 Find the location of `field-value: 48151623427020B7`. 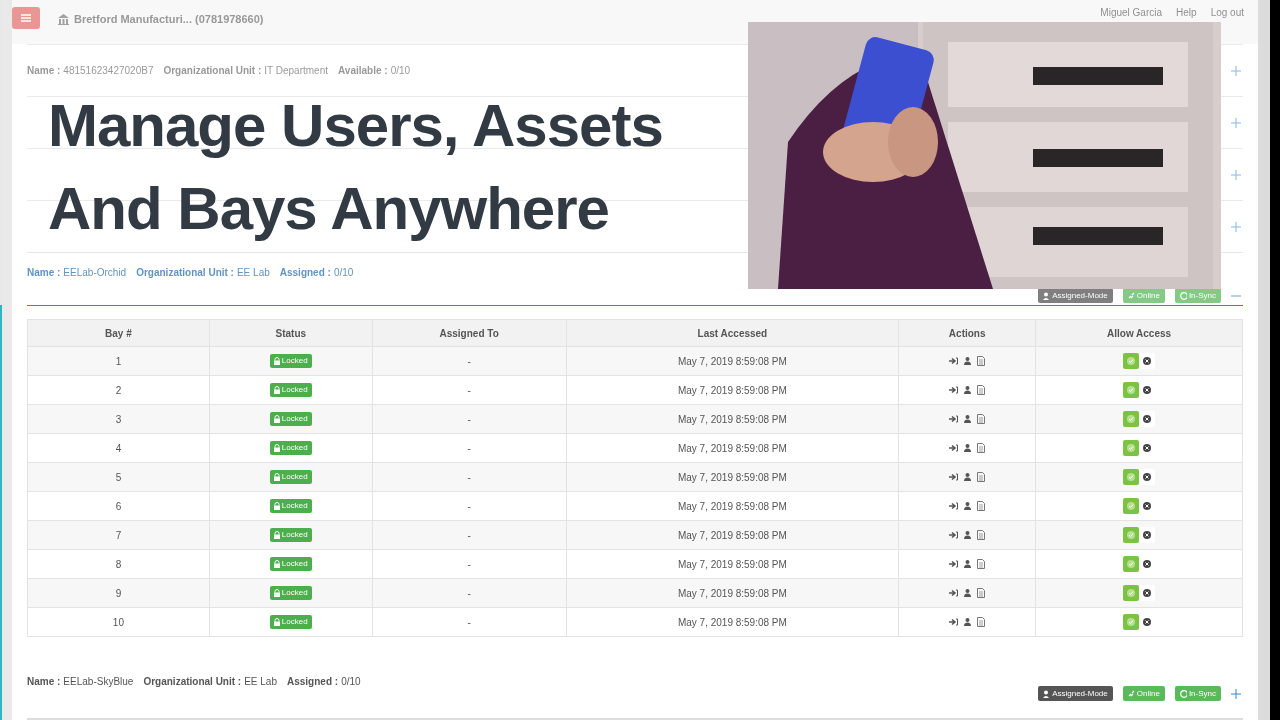

field-value: 48151623427020B7 is located at coordinates (108, 71).